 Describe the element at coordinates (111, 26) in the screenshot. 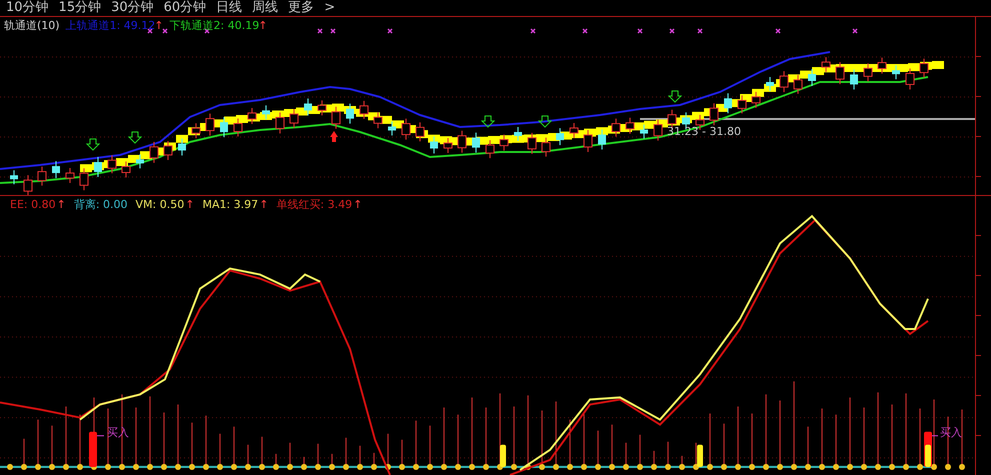

I see `legend-value: 上轨通道1: 49.12` at that location.